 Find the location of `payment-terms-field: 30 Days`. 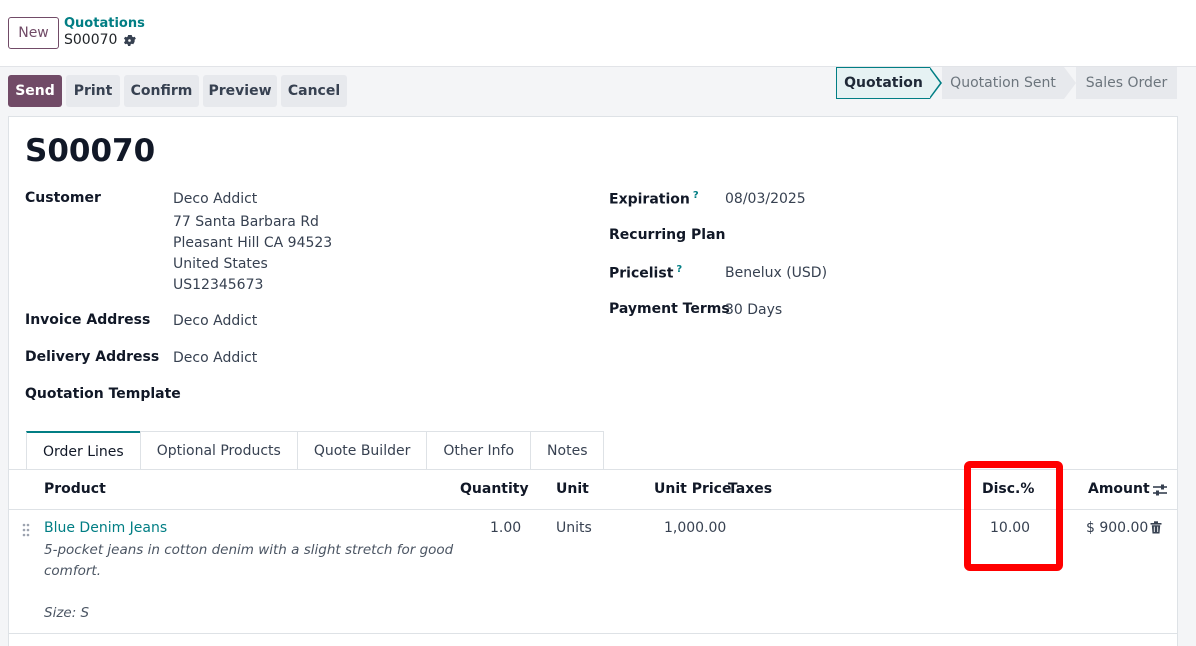

payment-terms-field: 30 Days is located at coordinates (753, 310).